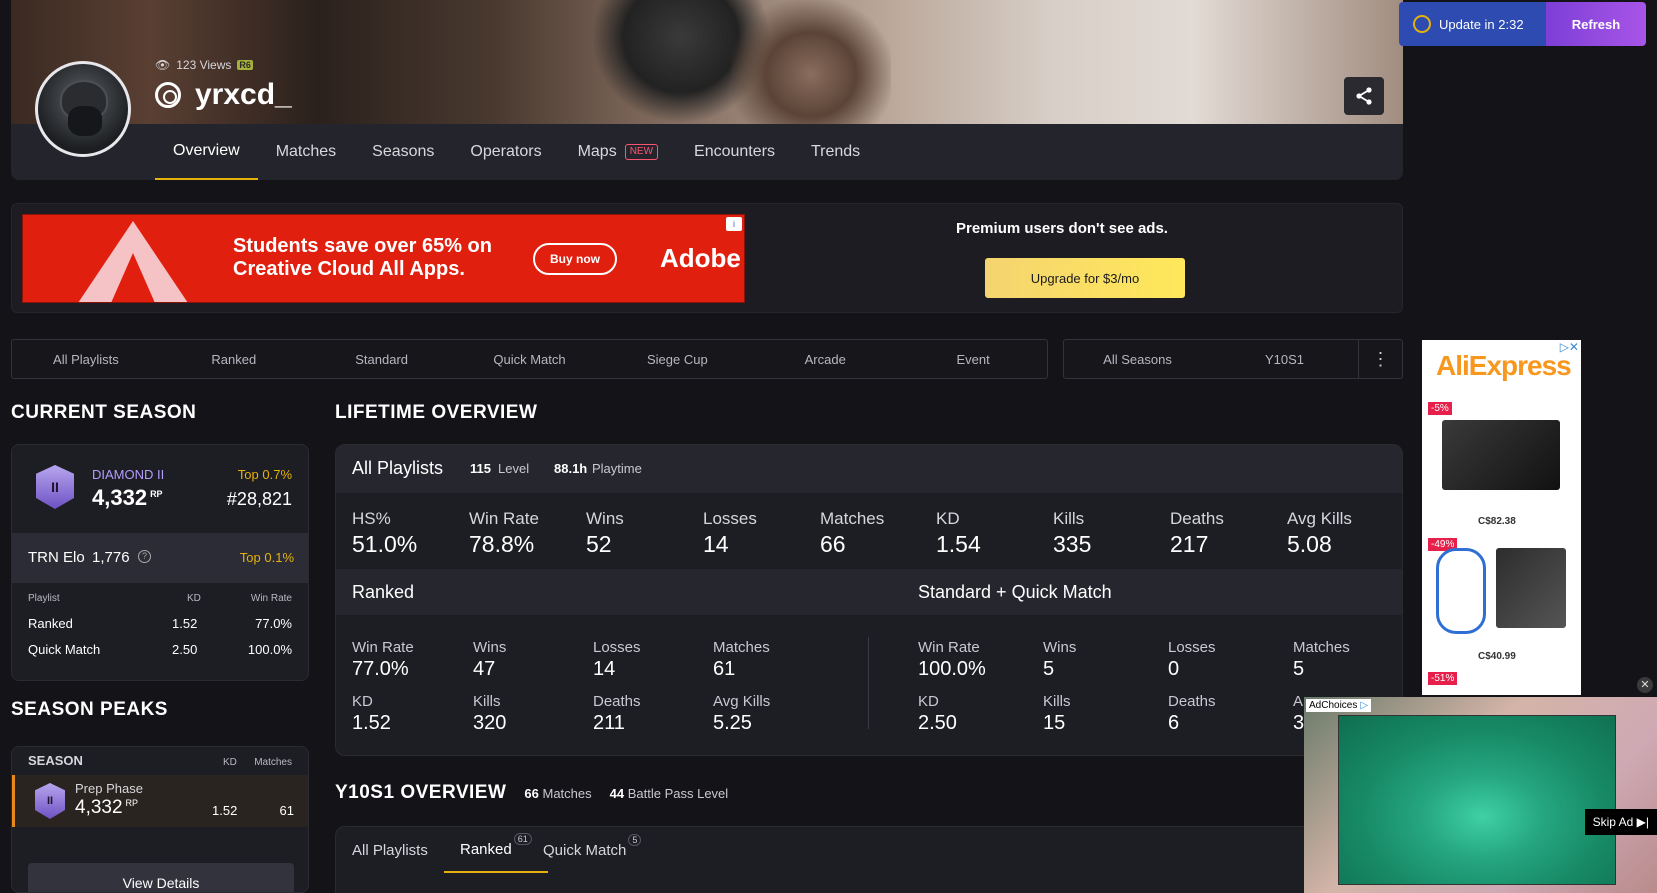  What do you see at coordinates (1321, 659) in the screenshot?
I see `sq-matches: Matches 5` at bounding box center [1321, 659].